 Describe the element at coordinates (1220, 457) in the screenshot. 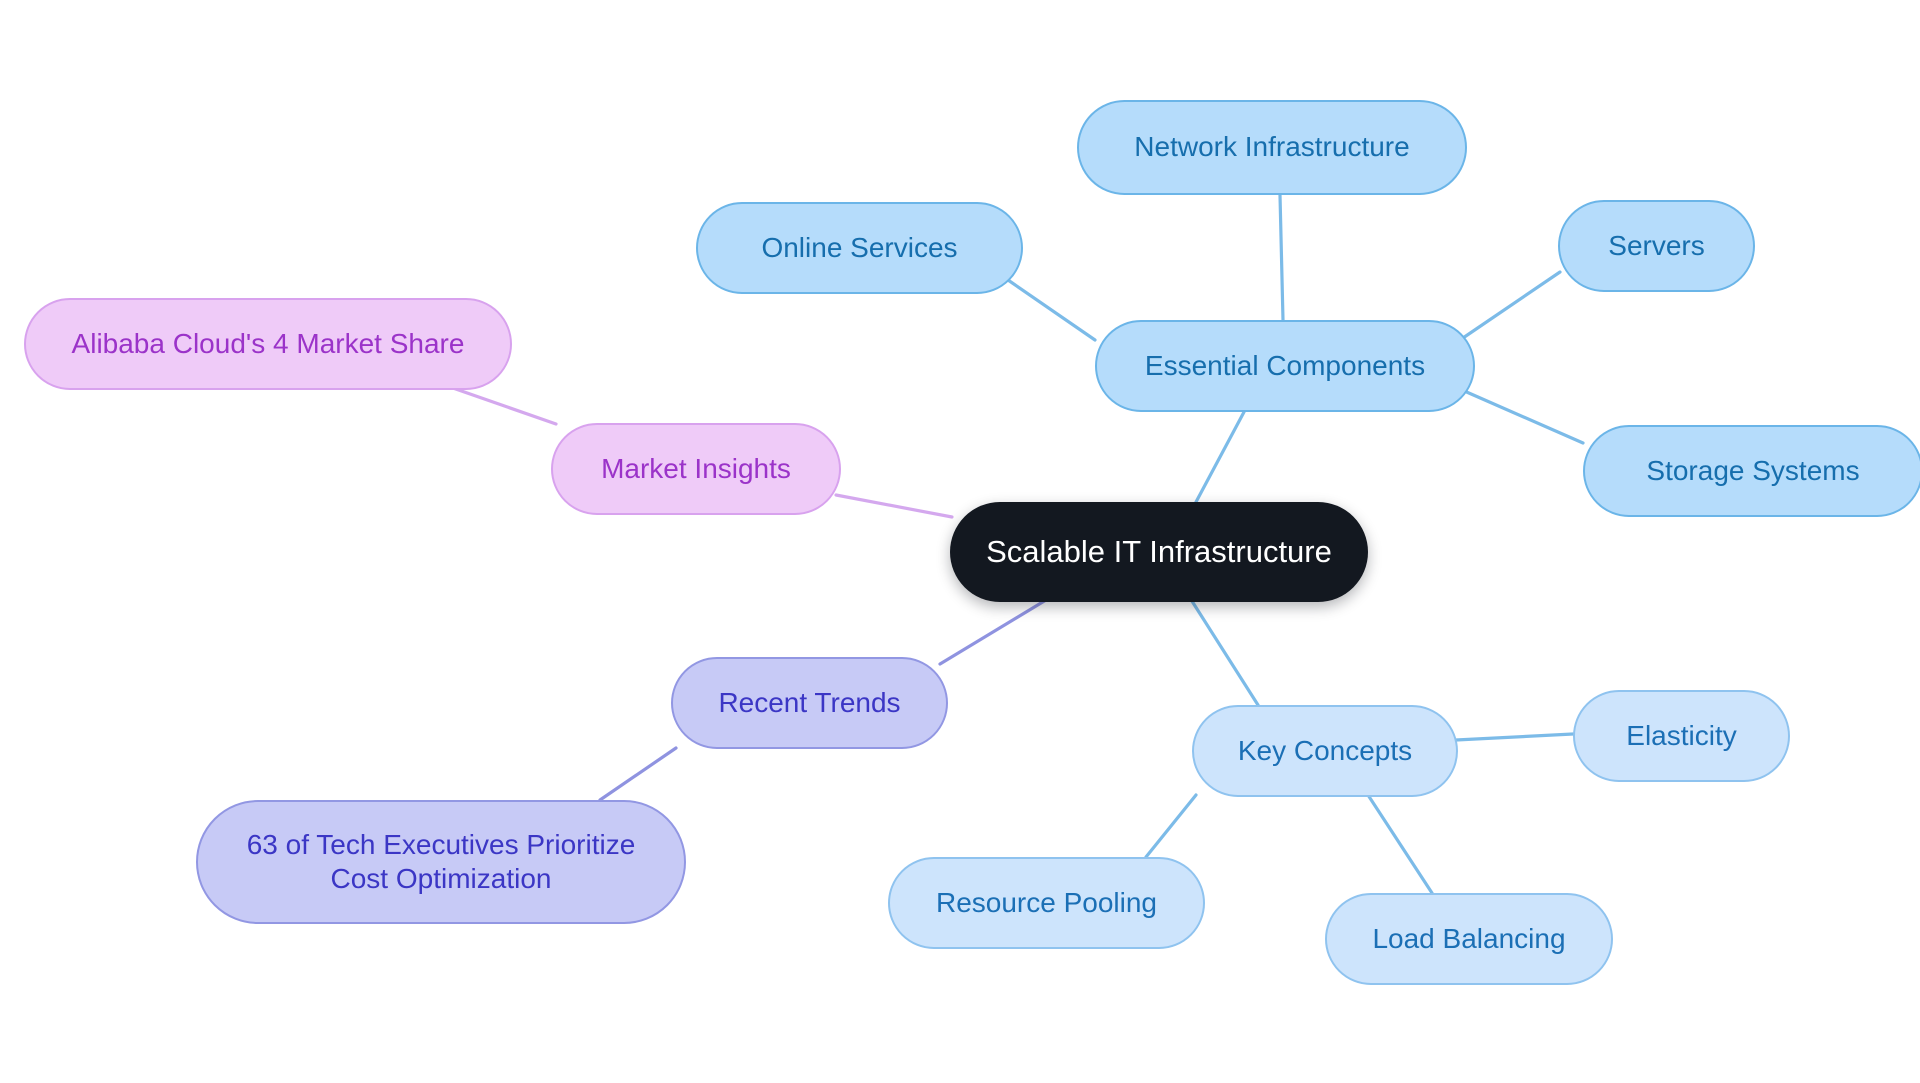

I see `edge-root-essential-components` at that location.